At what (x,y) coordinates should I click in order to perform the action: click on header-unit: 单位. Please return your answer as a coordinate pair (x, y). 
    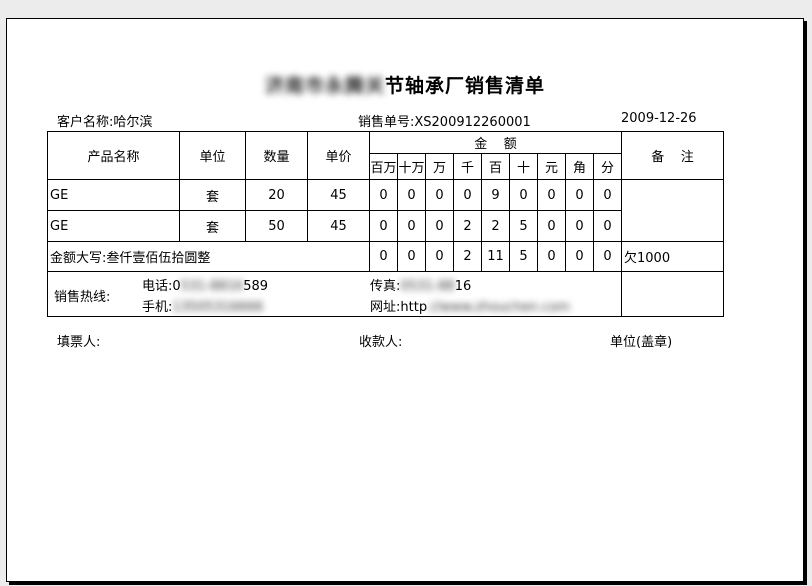
    Looking at the image, I should click on (212, 155).